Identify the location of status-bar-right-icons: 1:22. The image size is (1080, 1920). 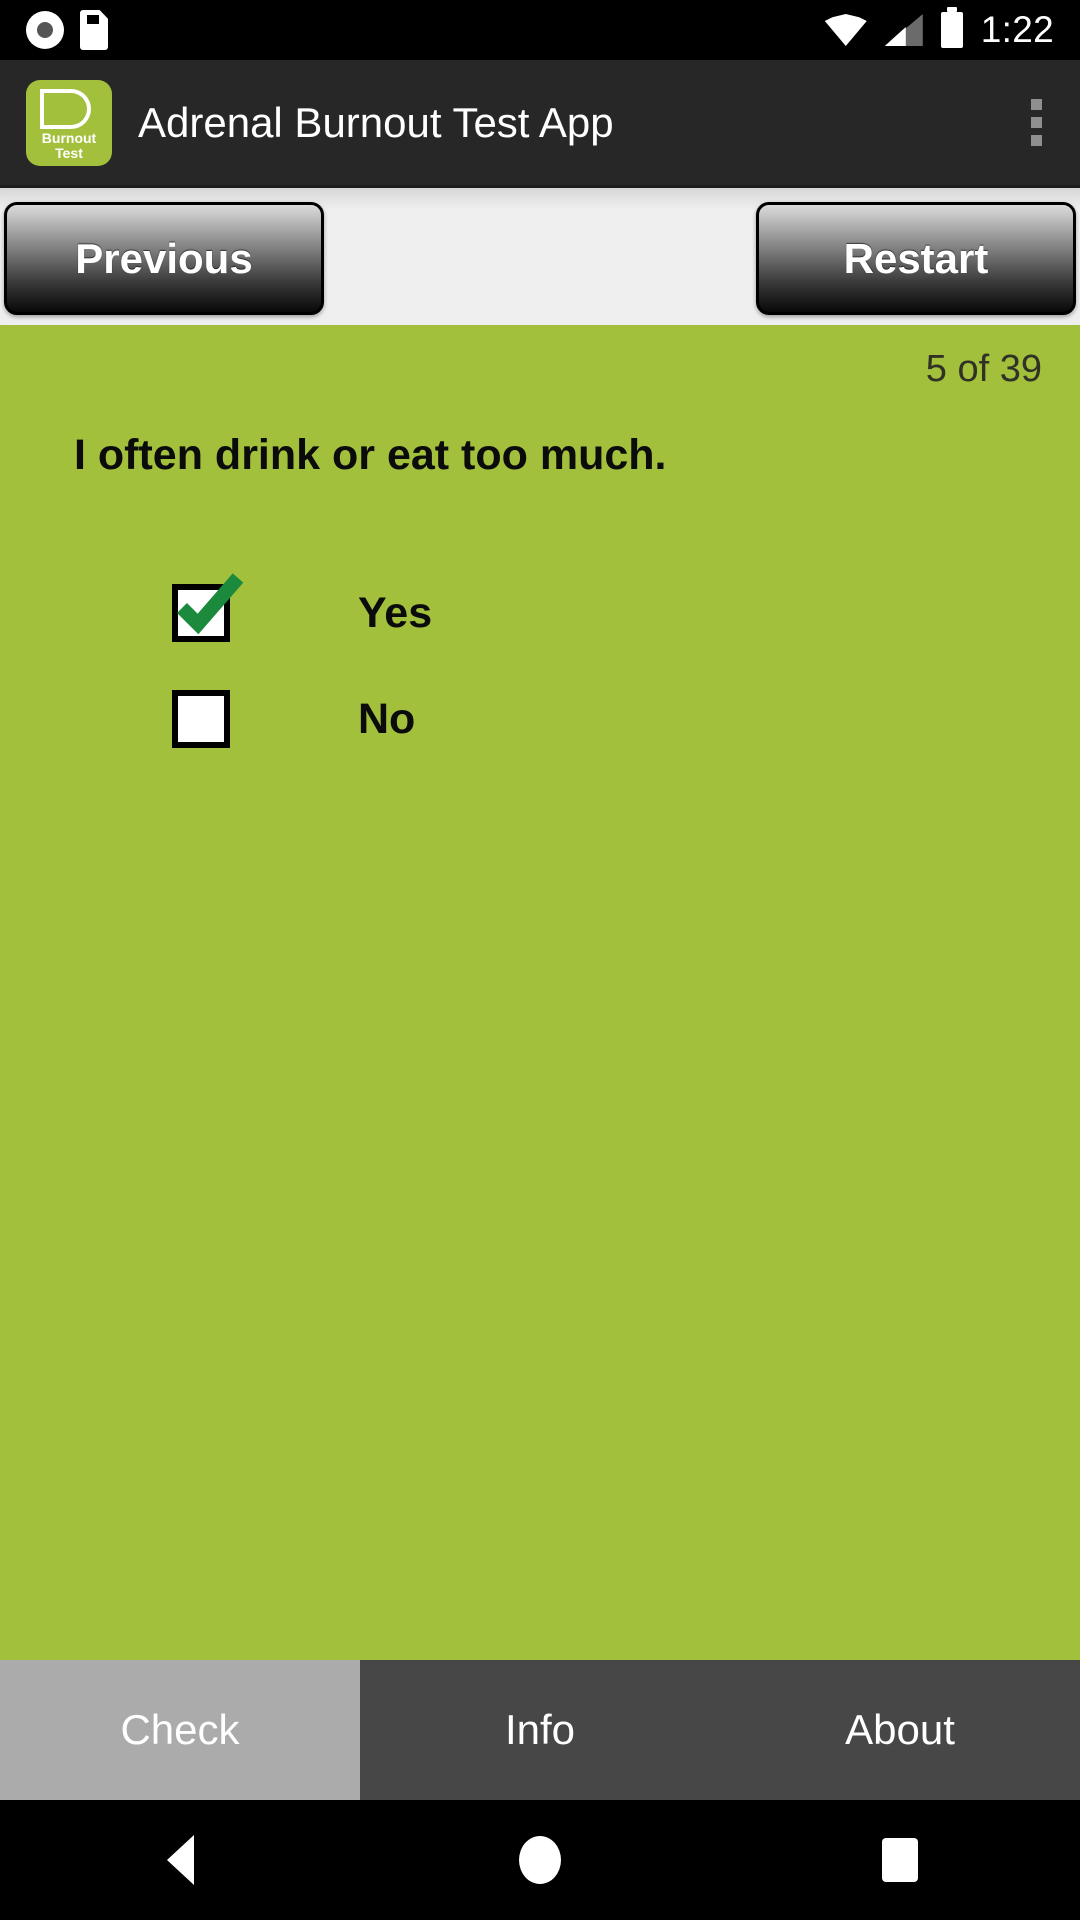
(952, 29).